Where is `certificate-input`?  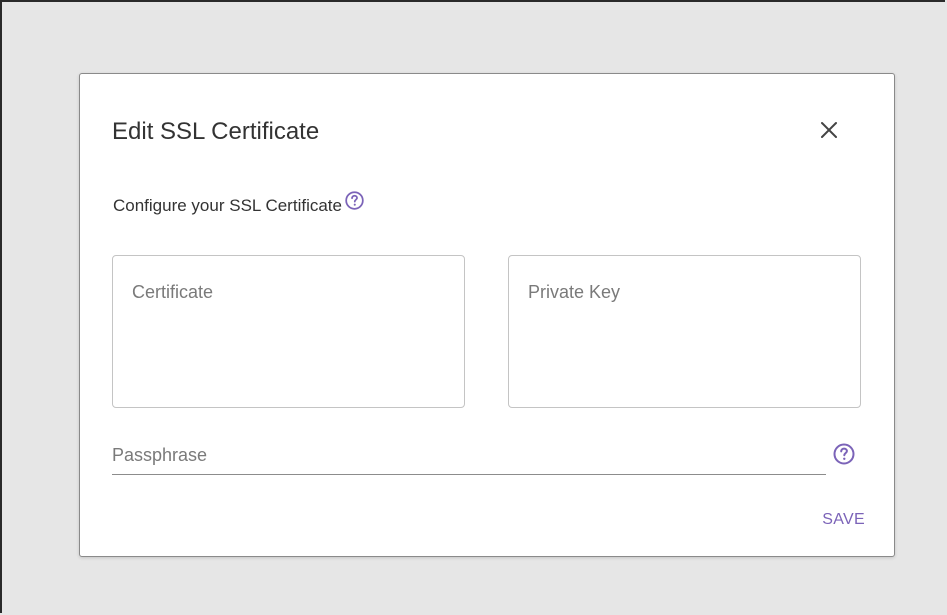
certificate-input is located at coordinates (288, 331).